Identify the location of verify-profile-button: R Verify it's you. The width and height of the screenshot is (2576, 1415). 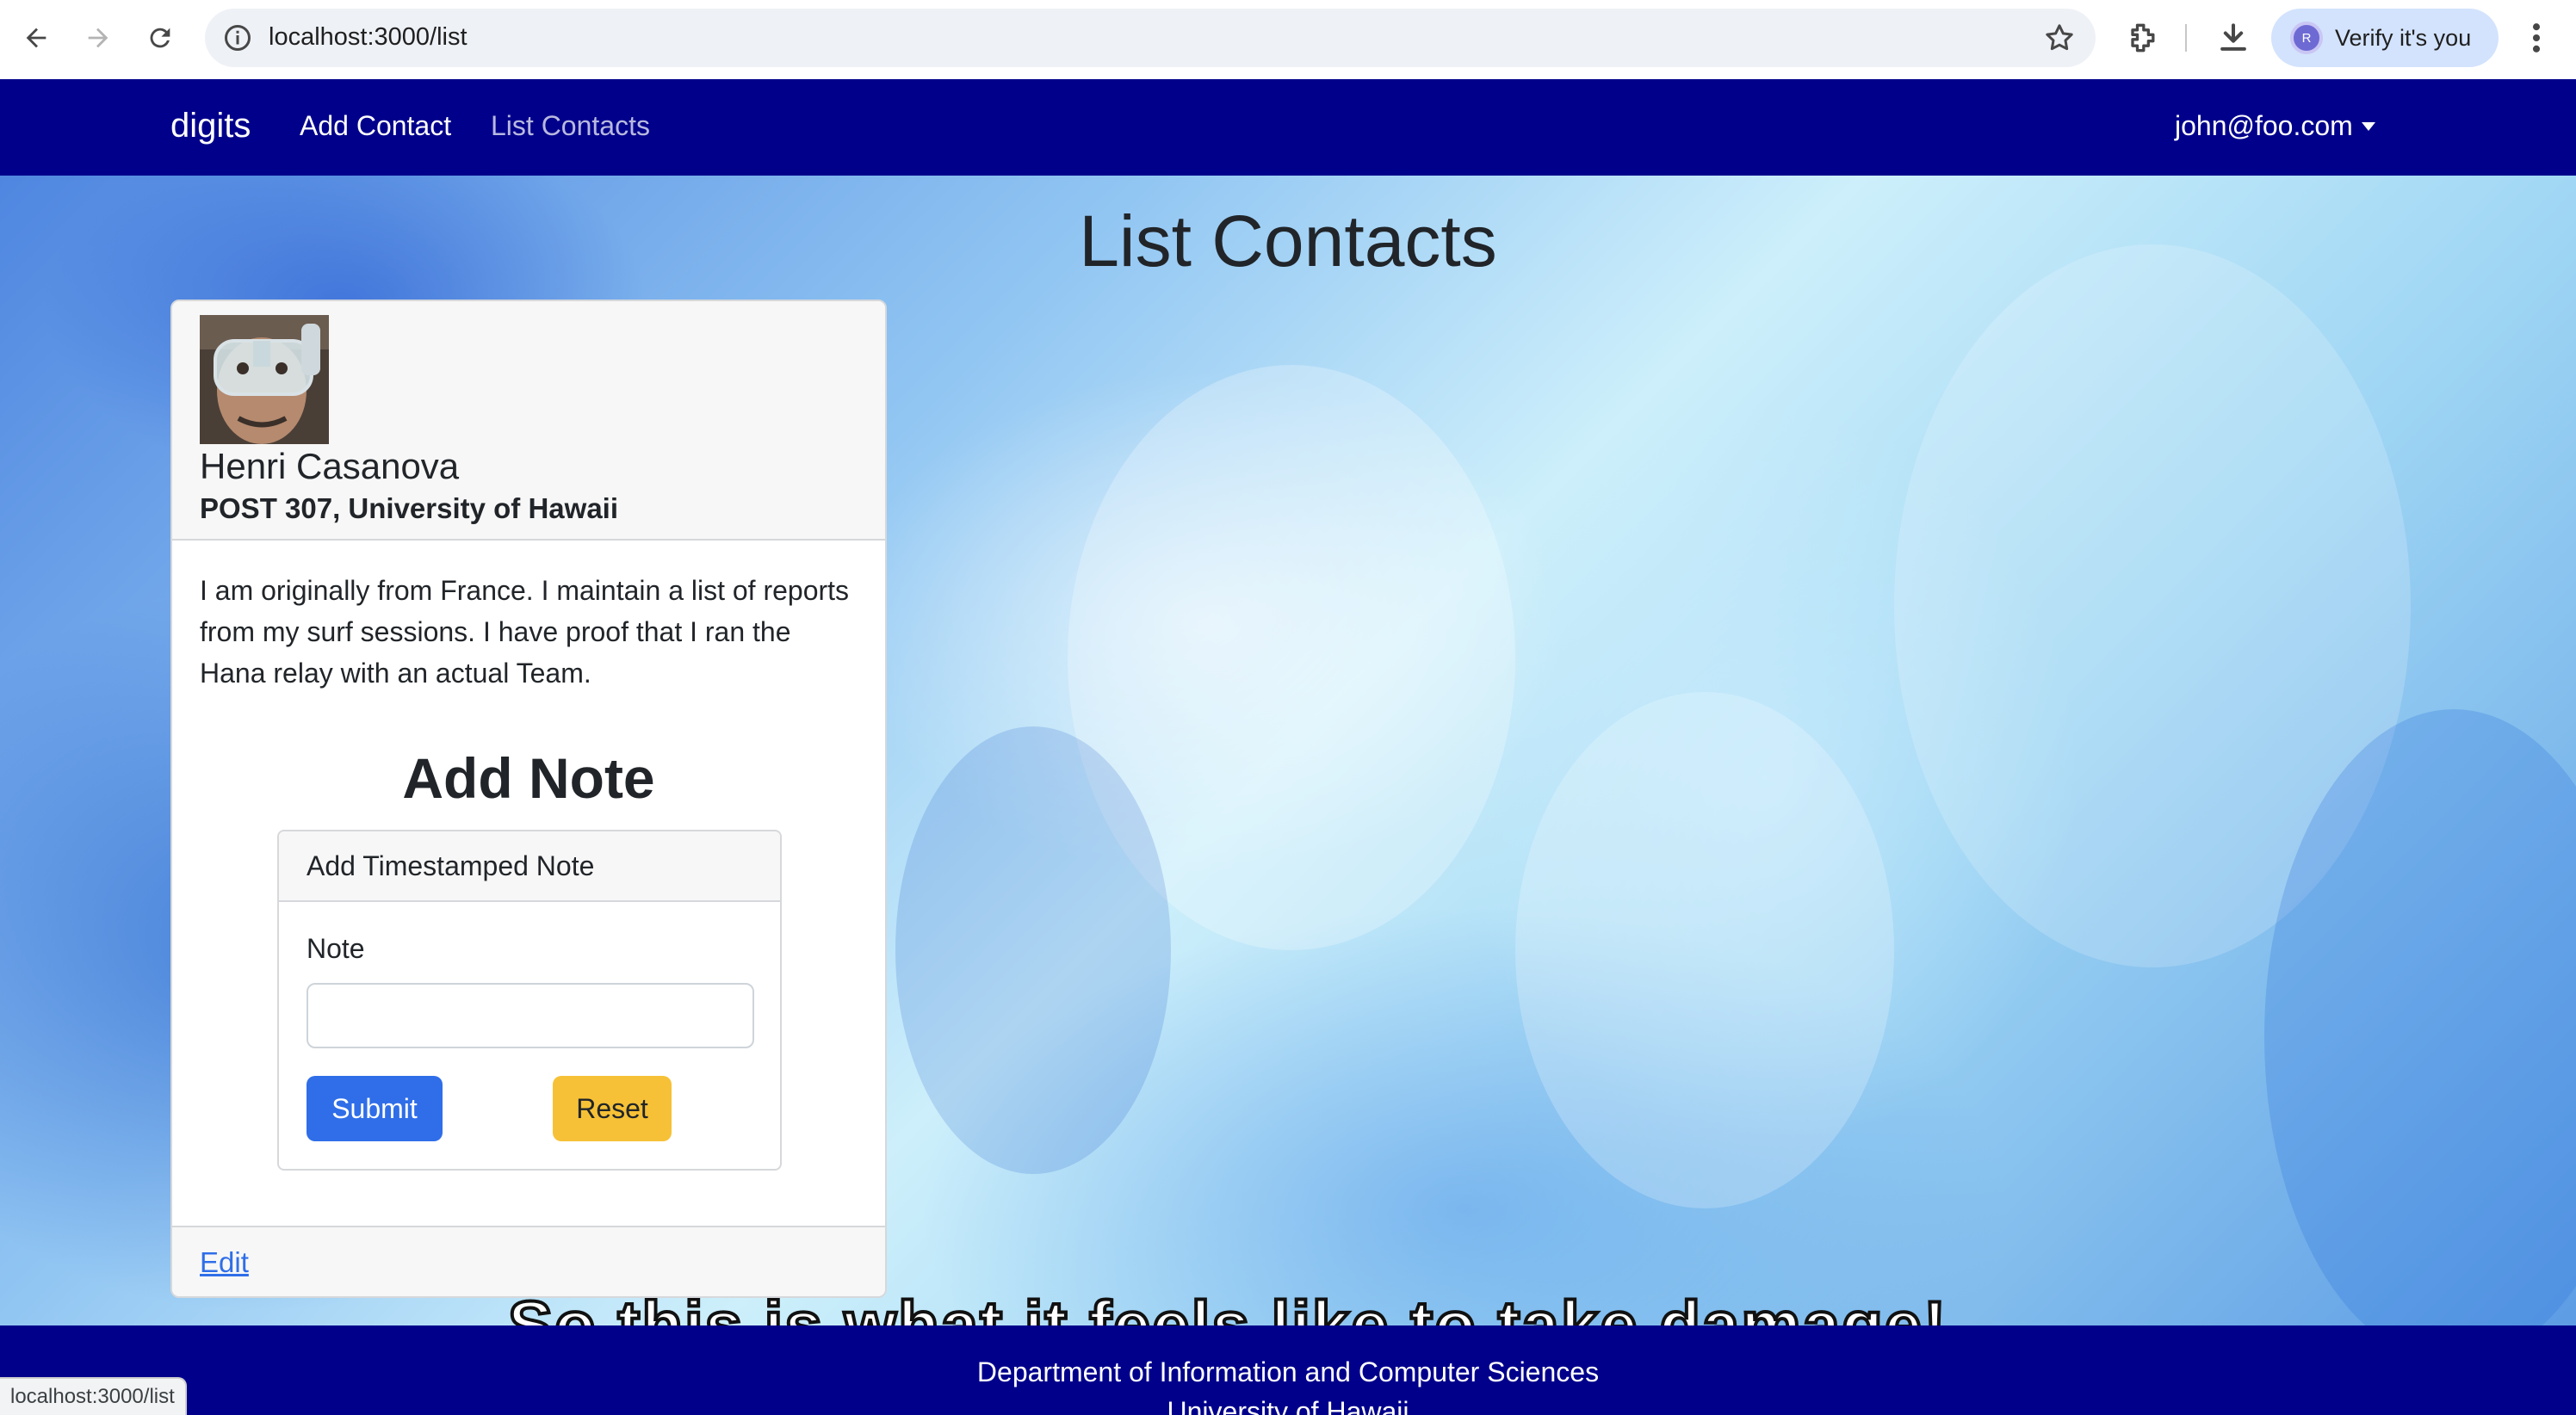
(2385, 38).